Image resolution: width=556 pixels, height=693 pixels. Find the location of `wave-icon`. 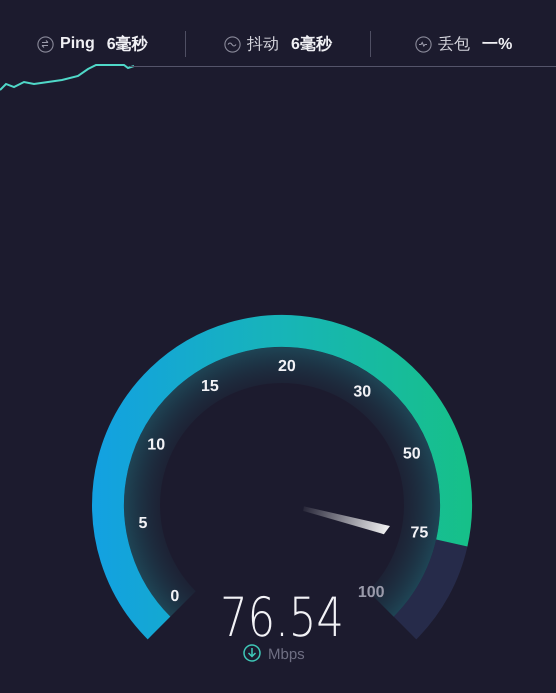

wave-icon is located at coordinates (233, 44).